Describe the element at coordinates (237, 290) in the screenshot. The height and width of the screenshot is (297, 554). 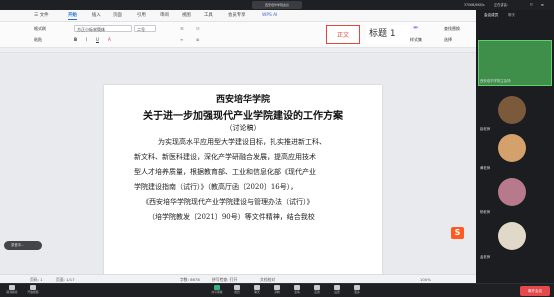
I see `members-button: 成员` at that location.